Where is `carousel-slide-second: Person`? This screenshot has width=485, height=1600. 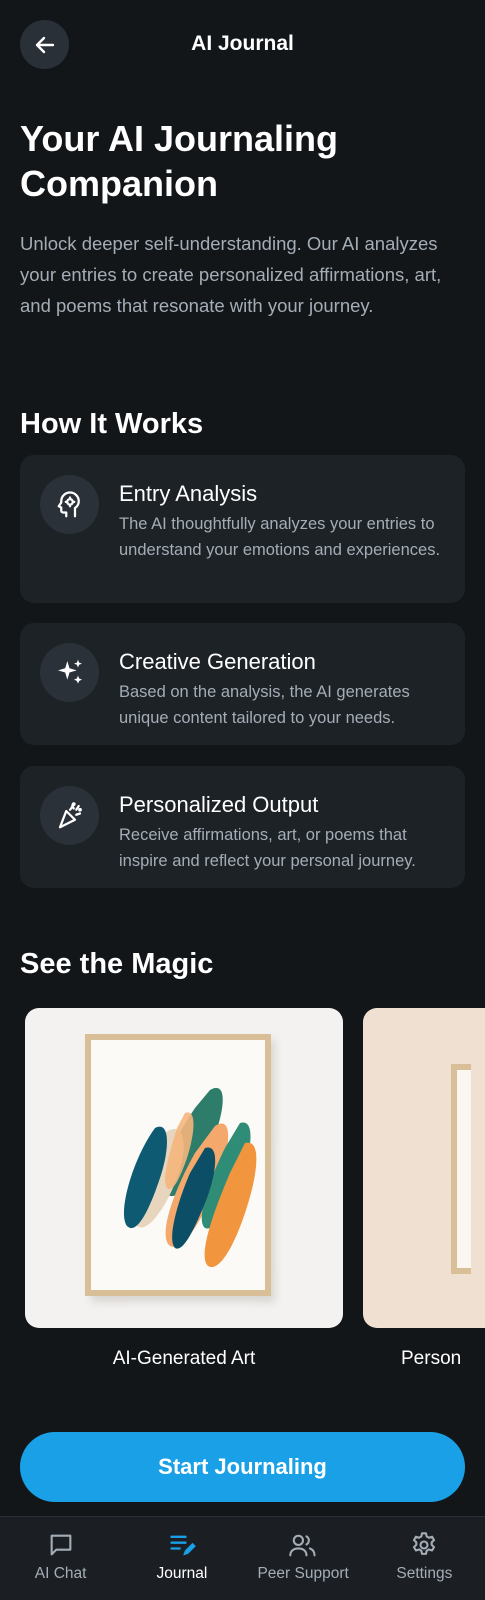
carousel-slide-second: Person is located at coordinates (424, 1188).